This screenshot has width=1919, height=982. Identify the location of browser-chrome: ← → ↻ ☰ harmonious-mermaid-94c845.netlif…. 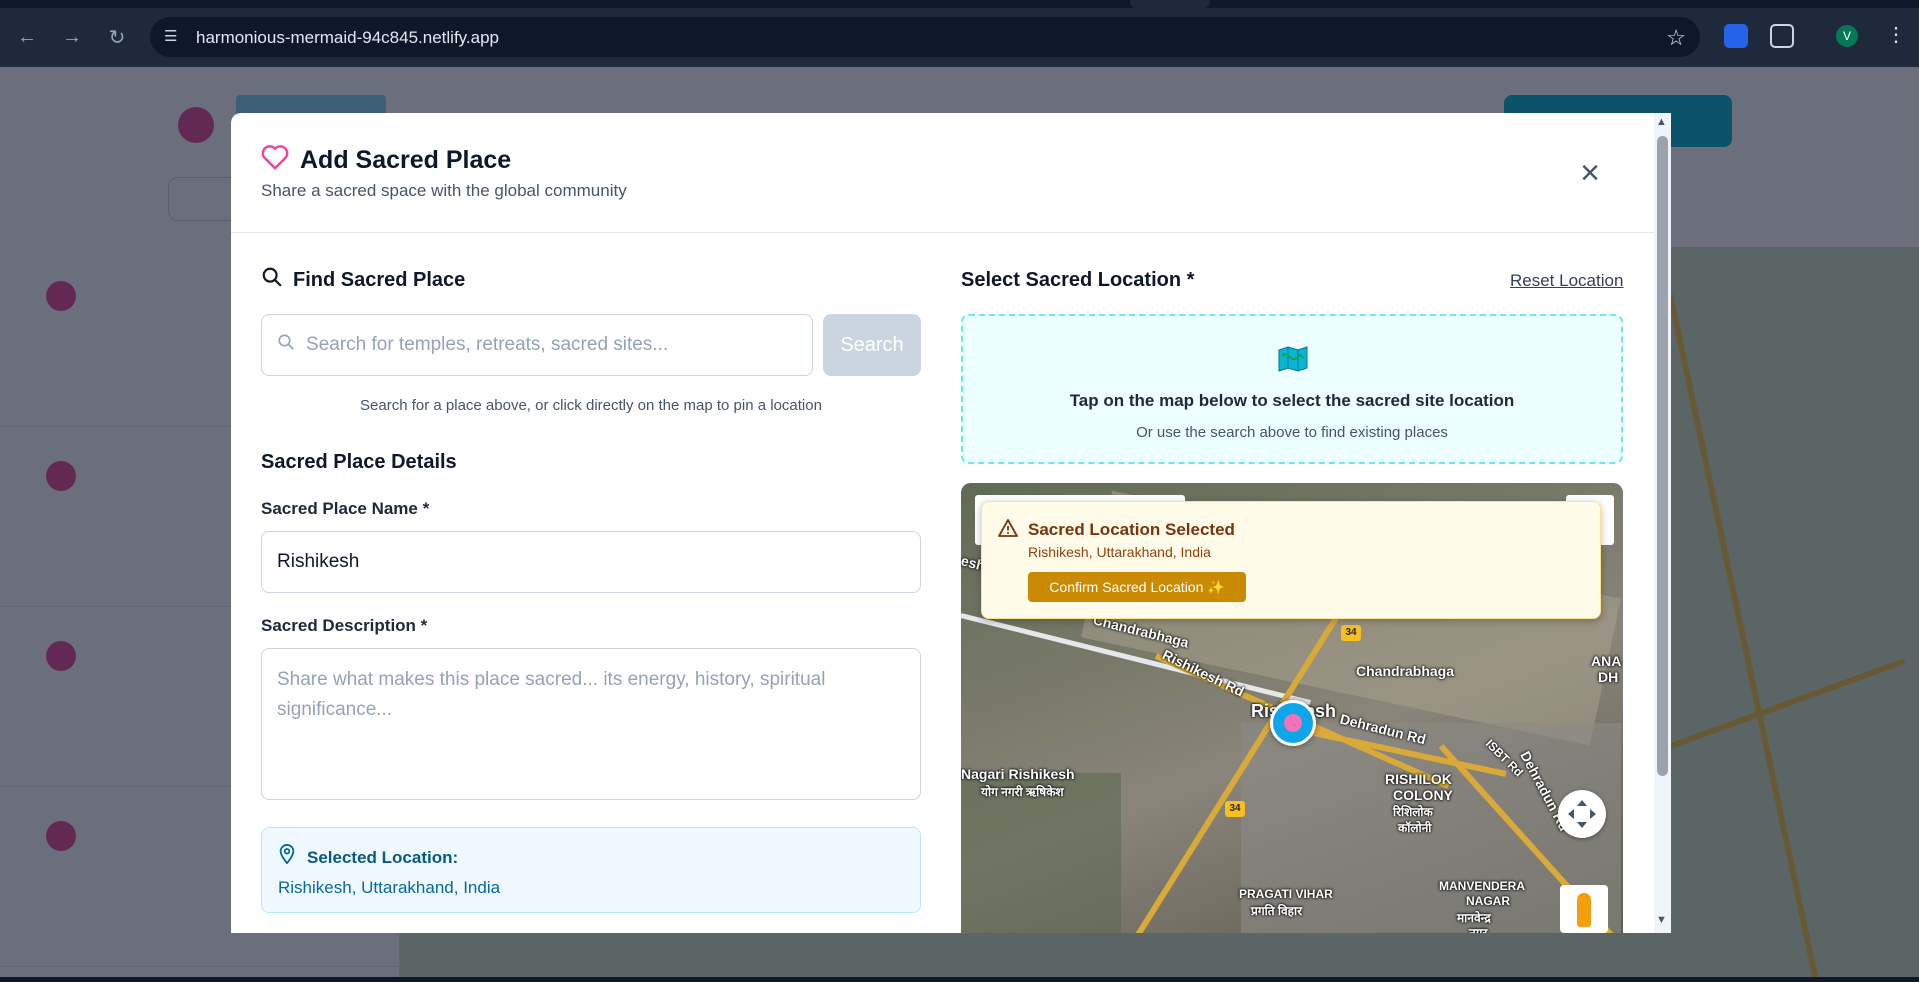
(959, 33).